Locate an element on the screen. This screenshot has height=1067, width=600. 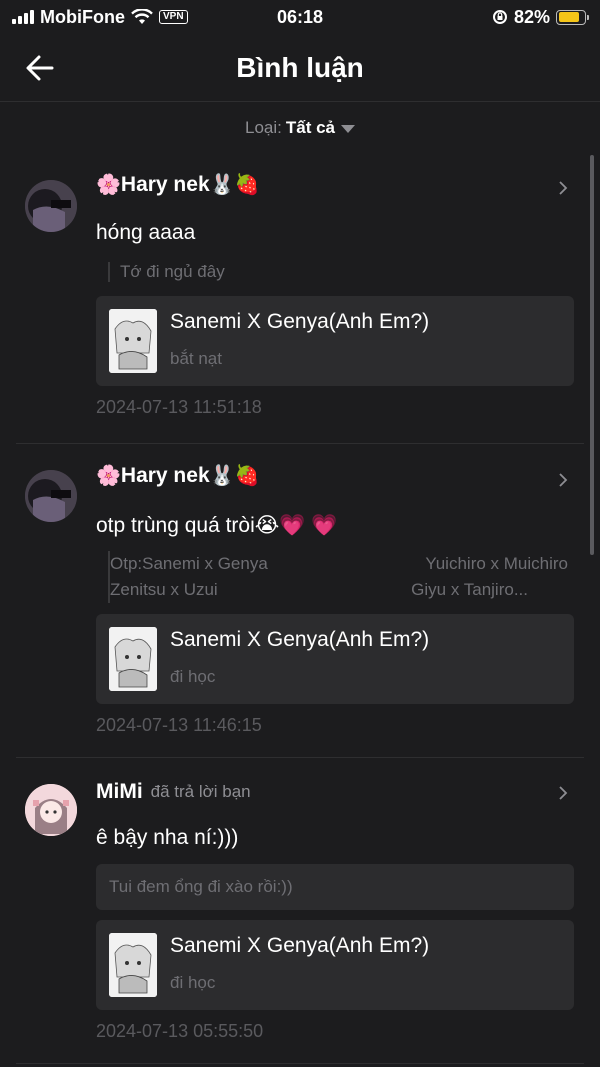
back-button is located at coordinates (40, 68).